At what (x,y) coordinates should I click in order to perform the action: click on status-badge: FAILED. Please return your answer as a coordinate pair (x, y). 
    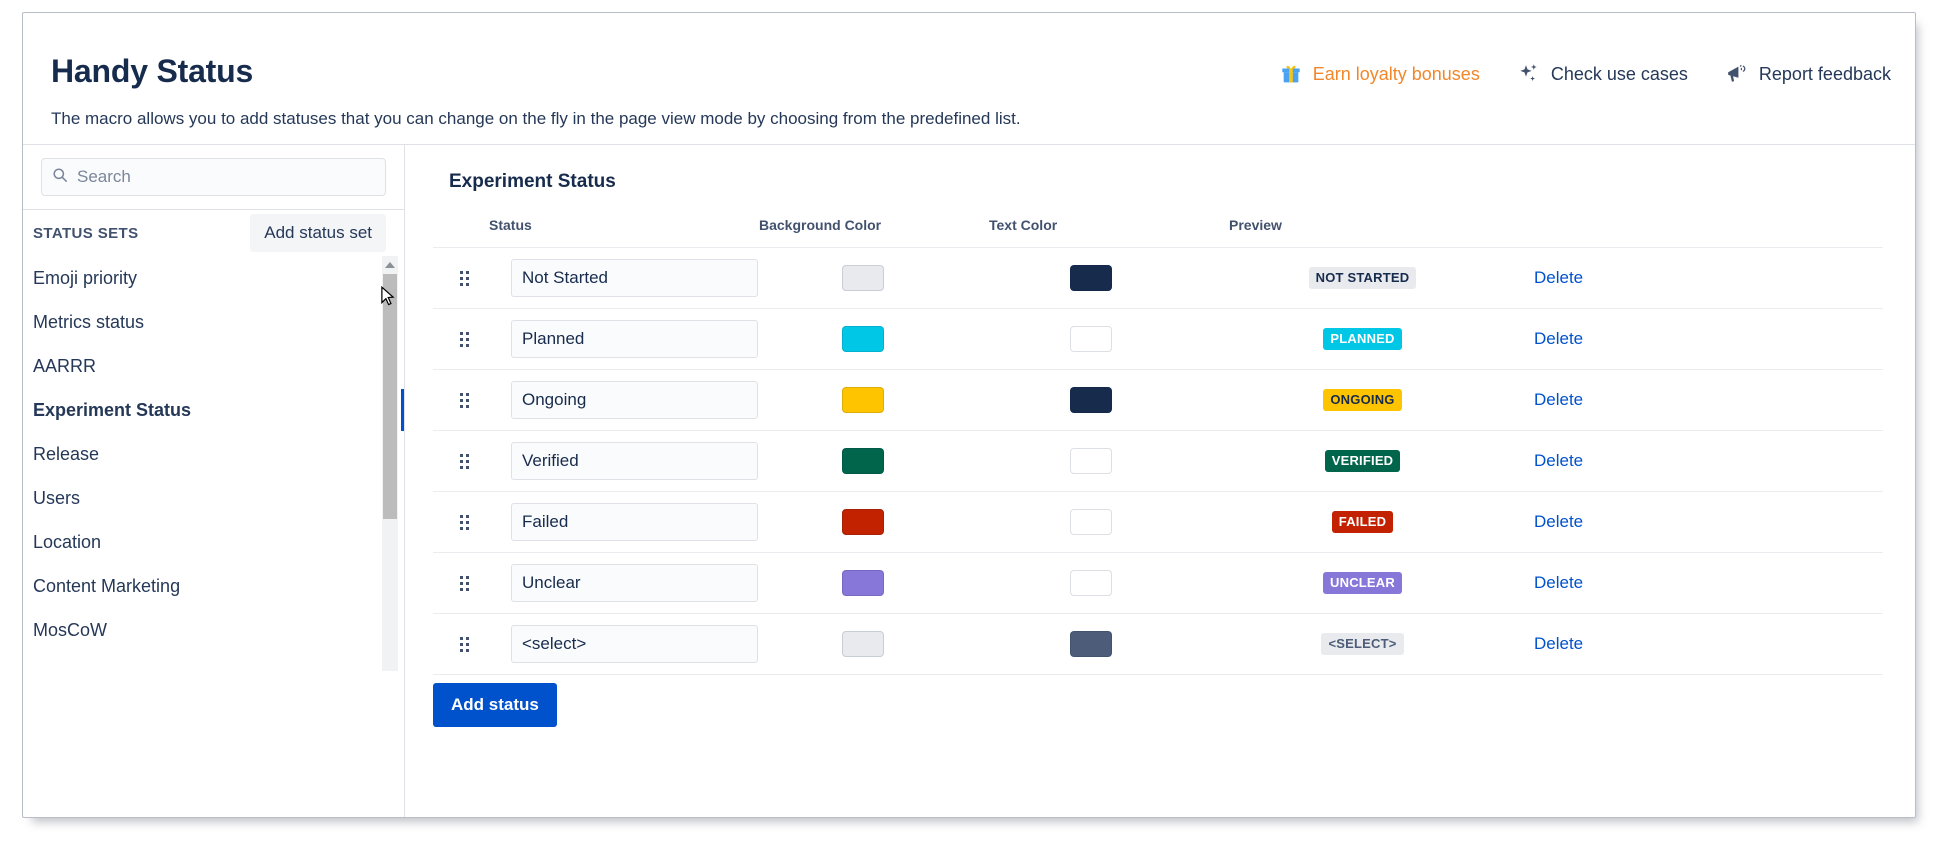
    Looking at the image, I should click on (1362, 522).